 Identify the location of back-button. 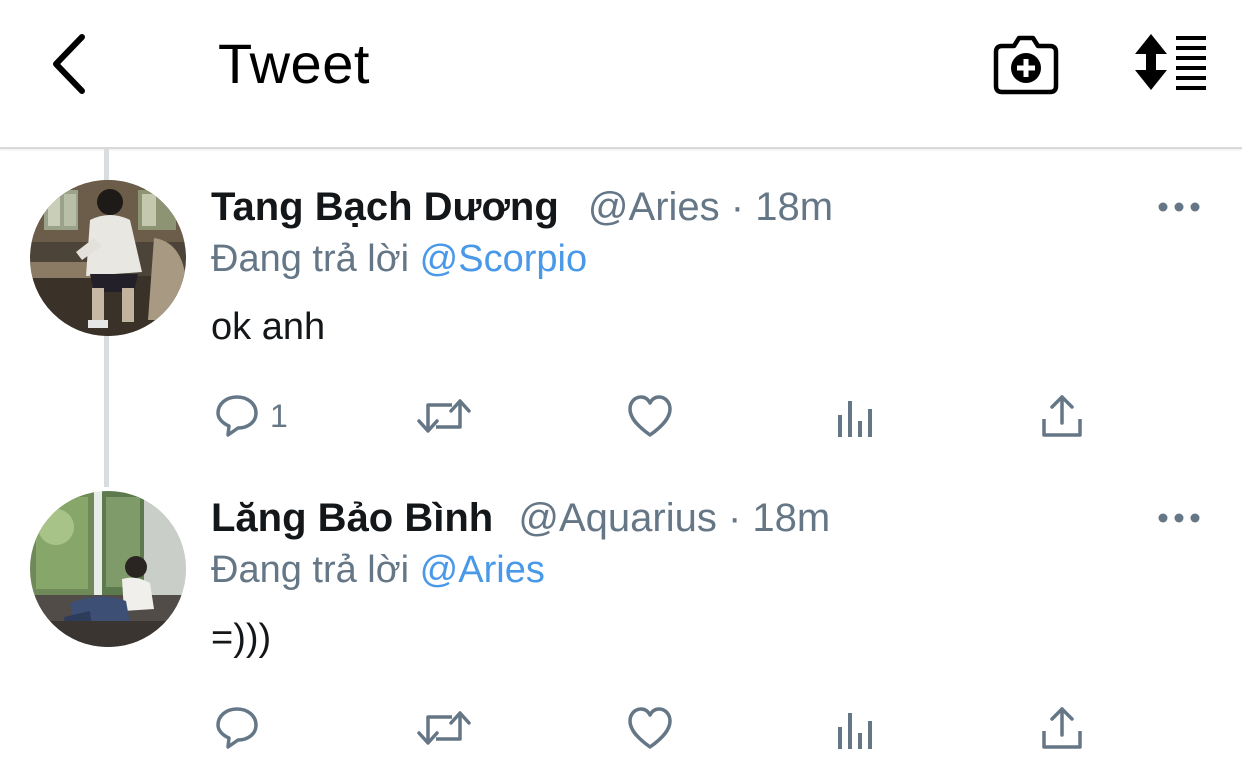
(68, 64).